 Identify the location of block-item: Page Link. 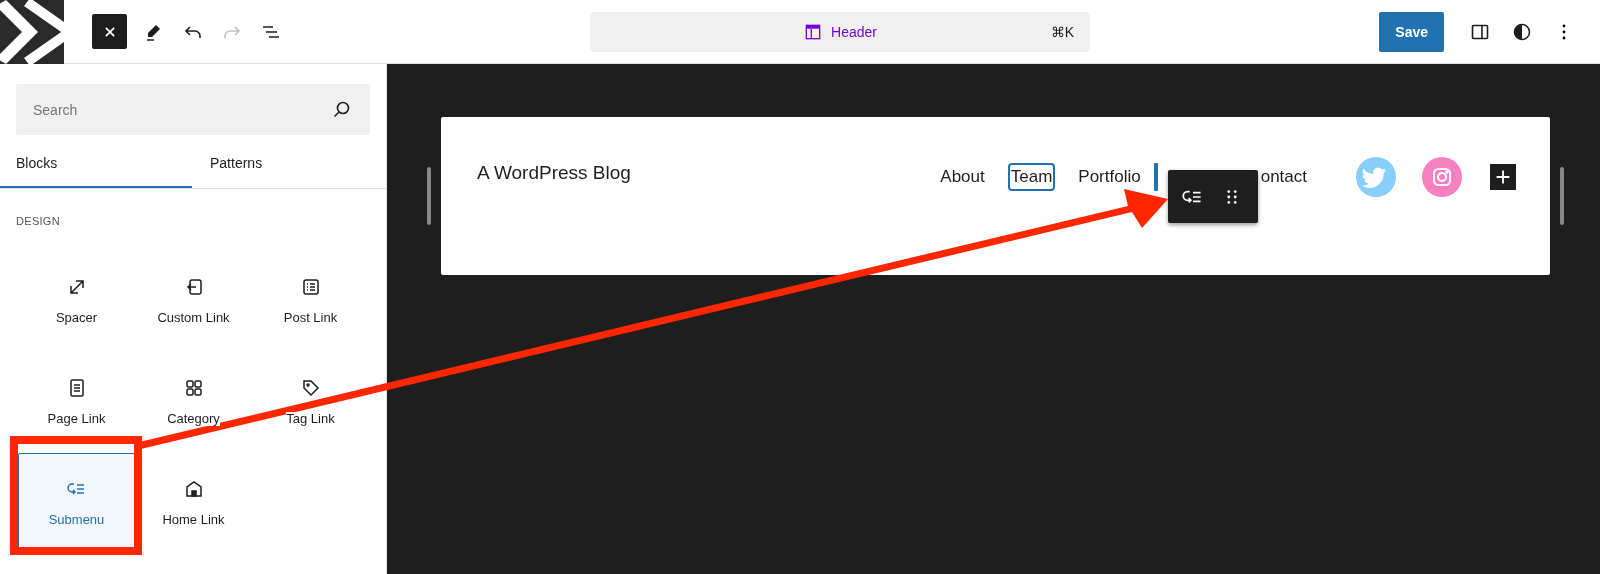
(76, 401).